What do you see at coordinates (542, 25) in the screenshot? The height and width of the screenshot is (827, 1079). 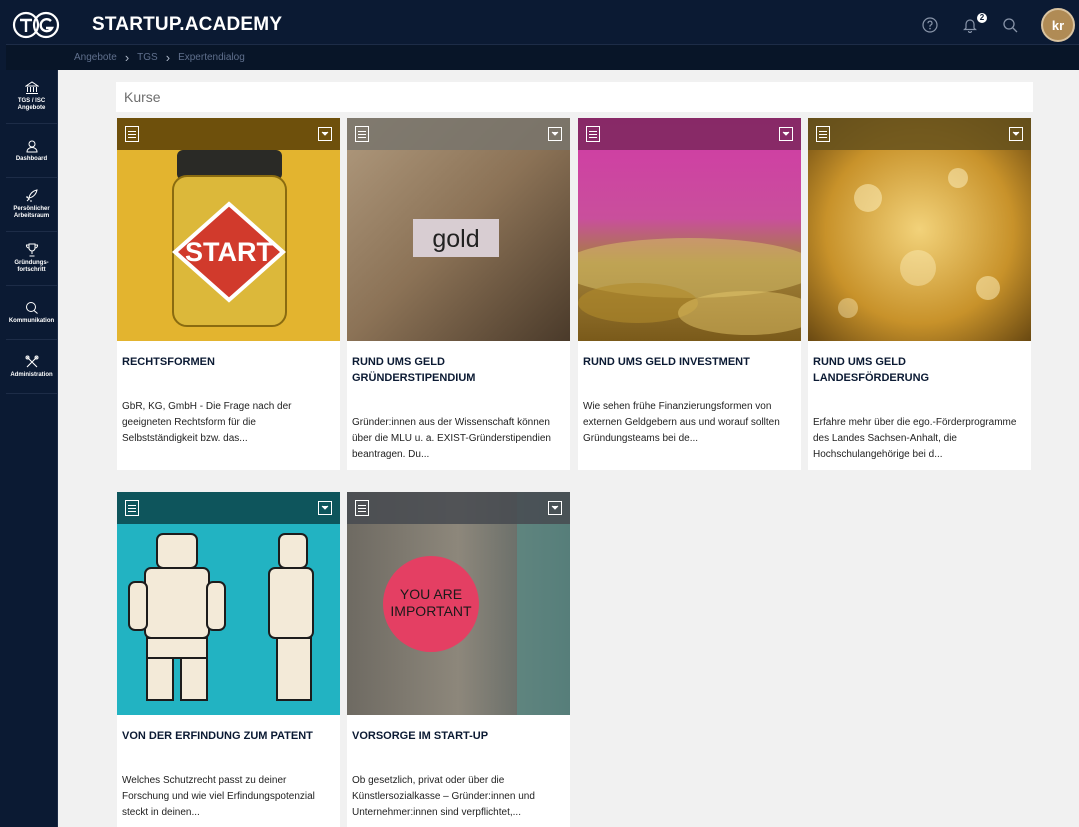 I see `top-bar: STARTUP.ACADEMY 2 kr` at bounding box center [542, 25].